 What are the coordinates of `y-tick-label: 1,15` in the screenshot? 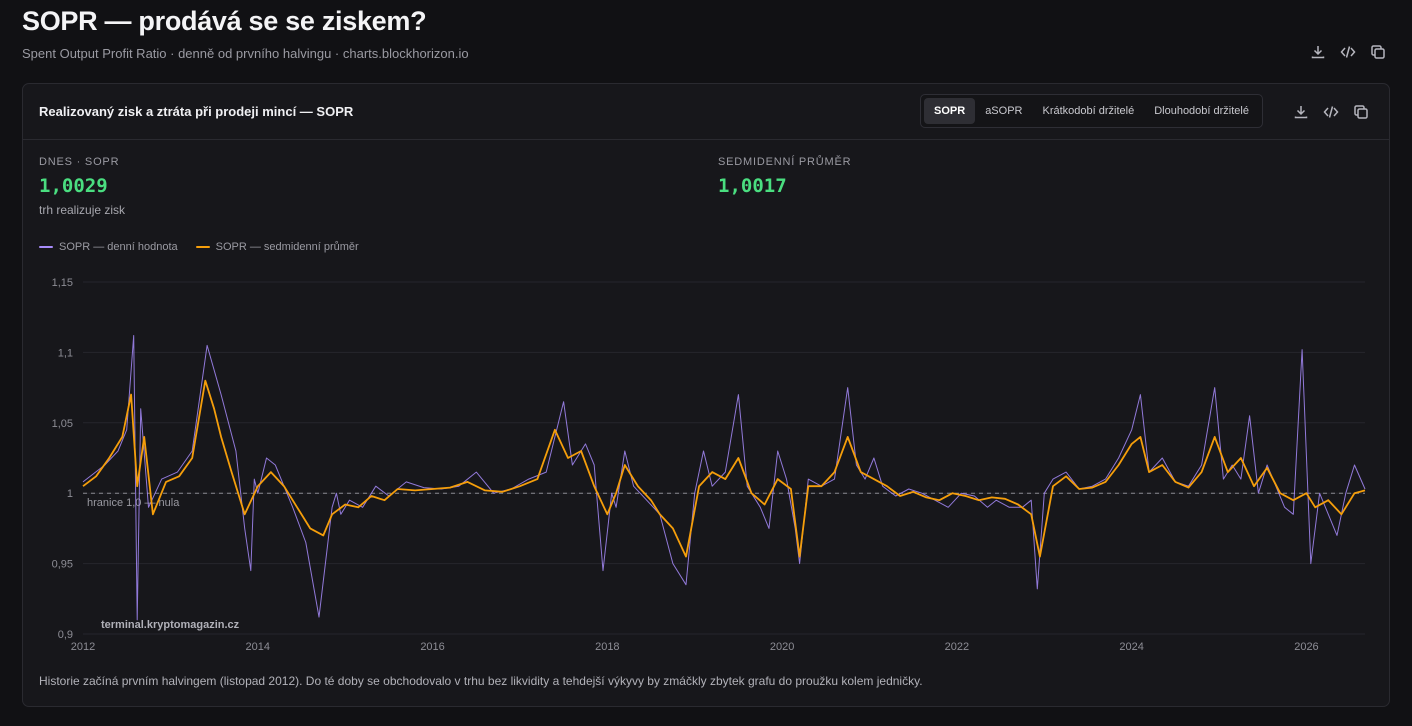 It's located at (62, 283).